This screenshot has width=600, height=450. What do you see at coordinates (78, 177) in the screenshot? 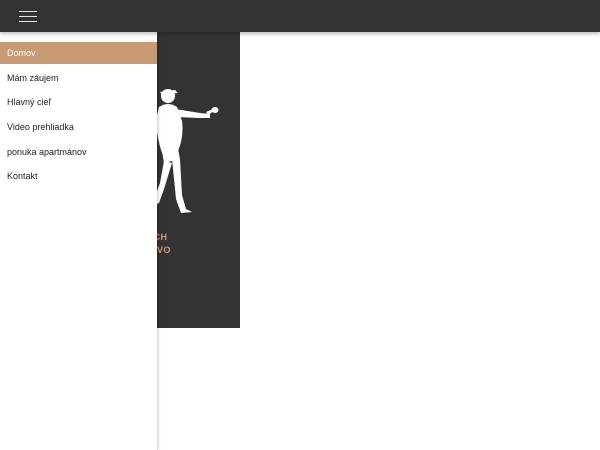
I see `nav-item-kontakt: Kontakt` at bounding box center [78, 177].